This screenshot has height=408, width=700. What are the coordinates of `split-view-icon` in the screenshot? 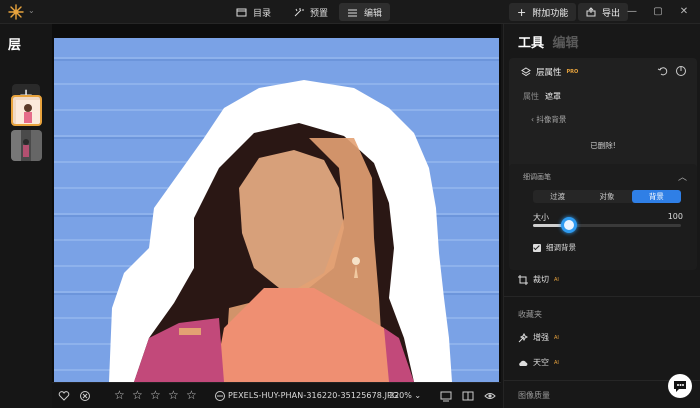 It's located at (468, 396).